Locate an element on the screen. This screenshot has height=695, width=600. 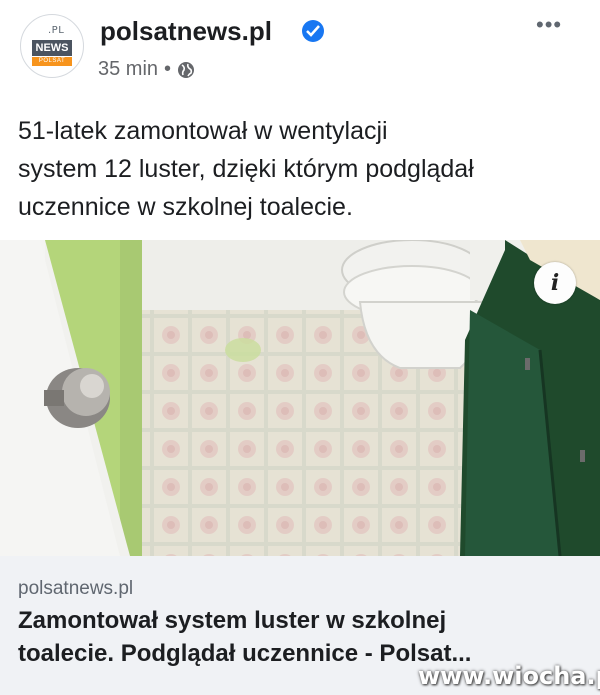
avatar-logo-polsat: POLSAT is located at coordinates (52, 61).